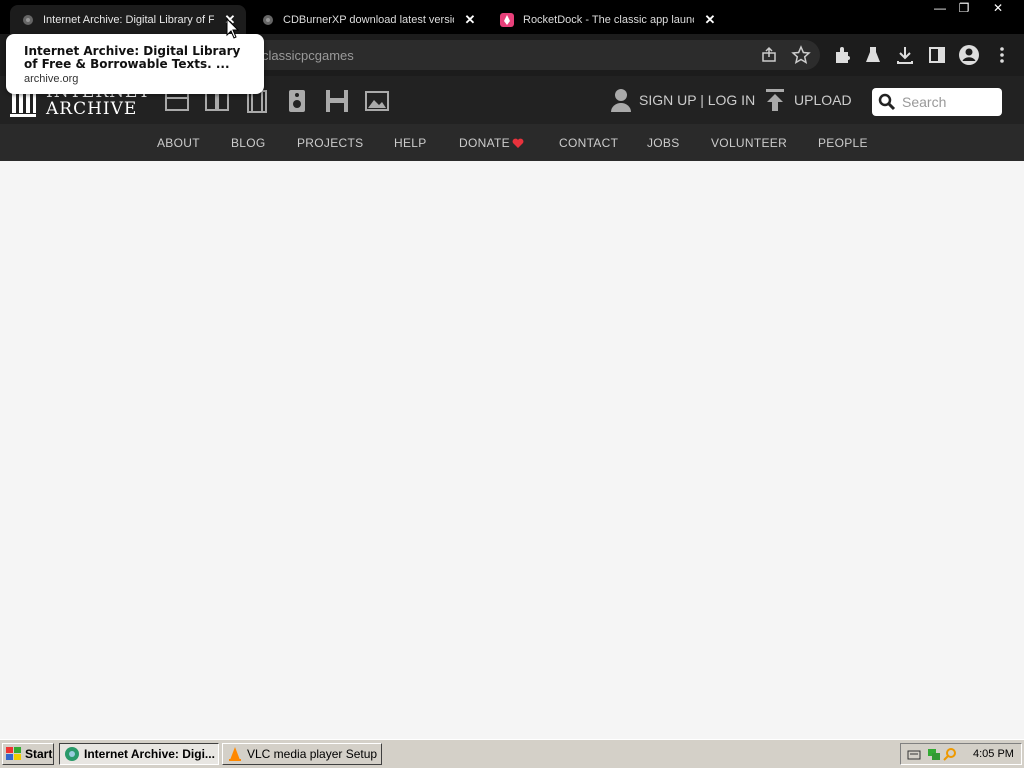  Describe the element at coordinates (905, 55) in the screenshot. I see `download-icon` at that location.